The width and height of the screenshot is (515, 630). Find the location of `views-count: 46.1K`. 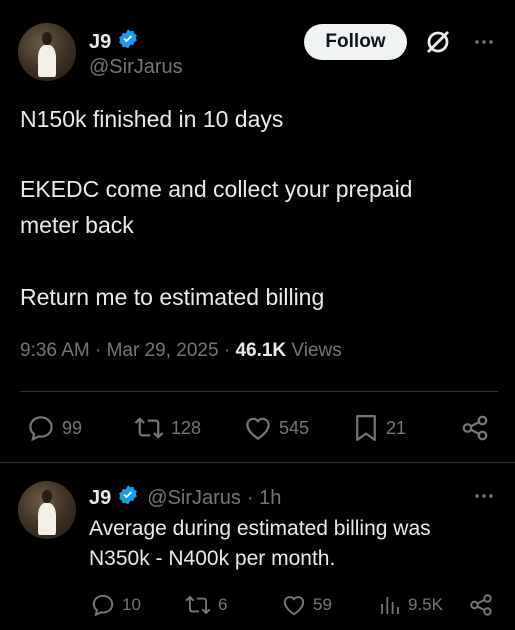

views-count: 46.1K is located at coordinates (261, 350).